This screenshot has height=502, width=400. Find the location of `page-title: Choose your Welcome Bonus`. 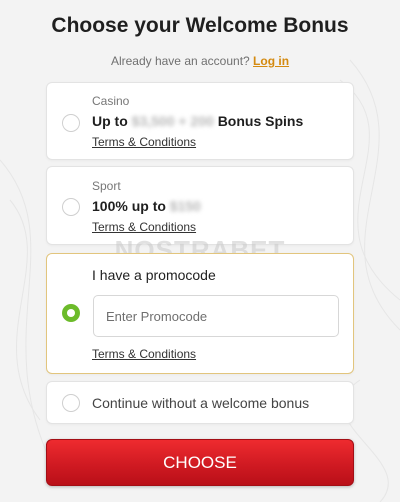

page-title: Choose your Welcome Bonus is located at coordinates (200, 25).